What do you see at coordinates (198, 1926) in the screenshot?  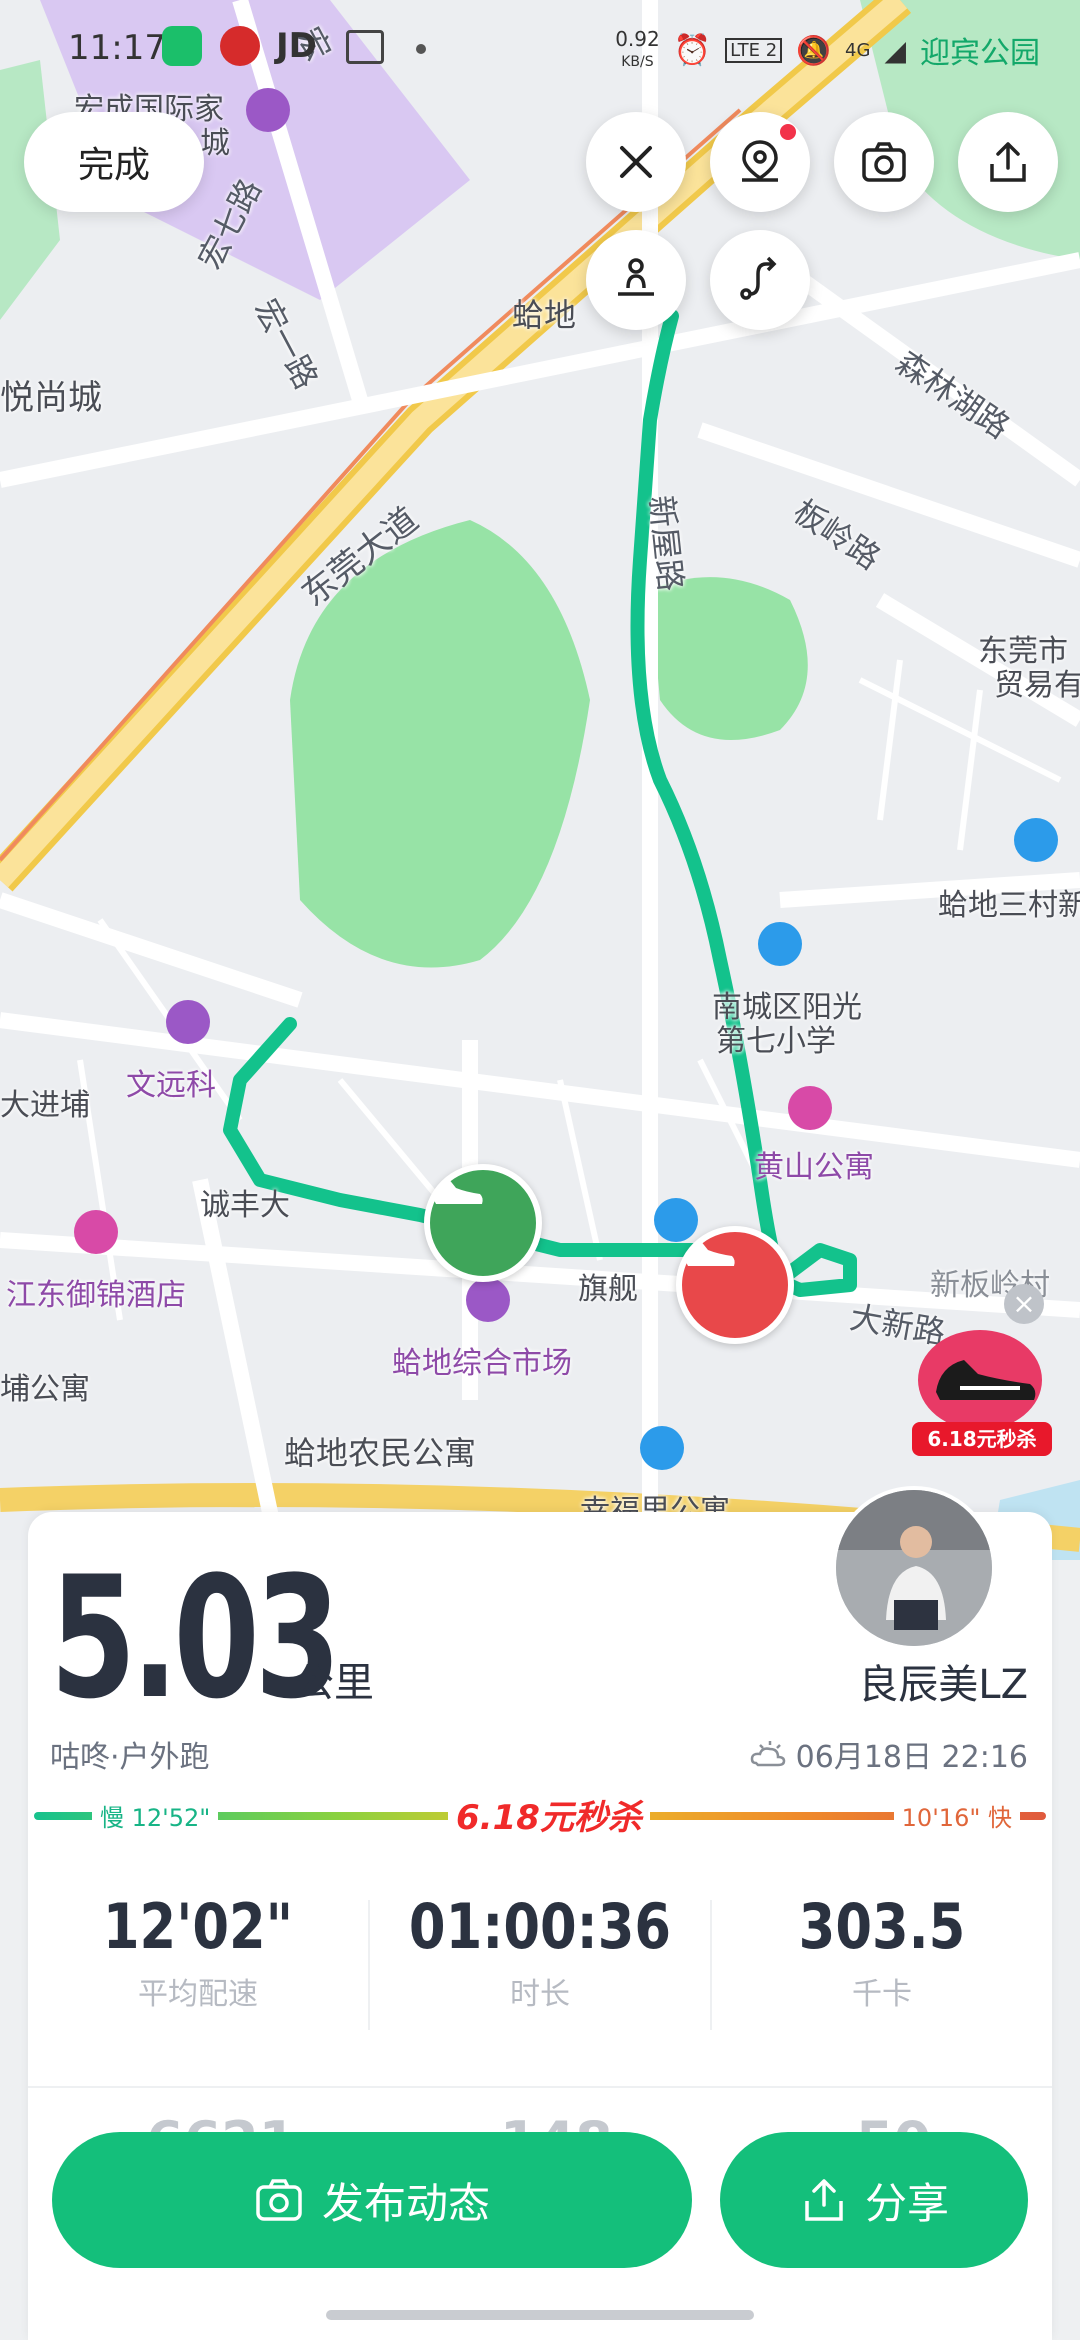 I see `stat-value: 12'02"` at bounding box center [198, 1926].